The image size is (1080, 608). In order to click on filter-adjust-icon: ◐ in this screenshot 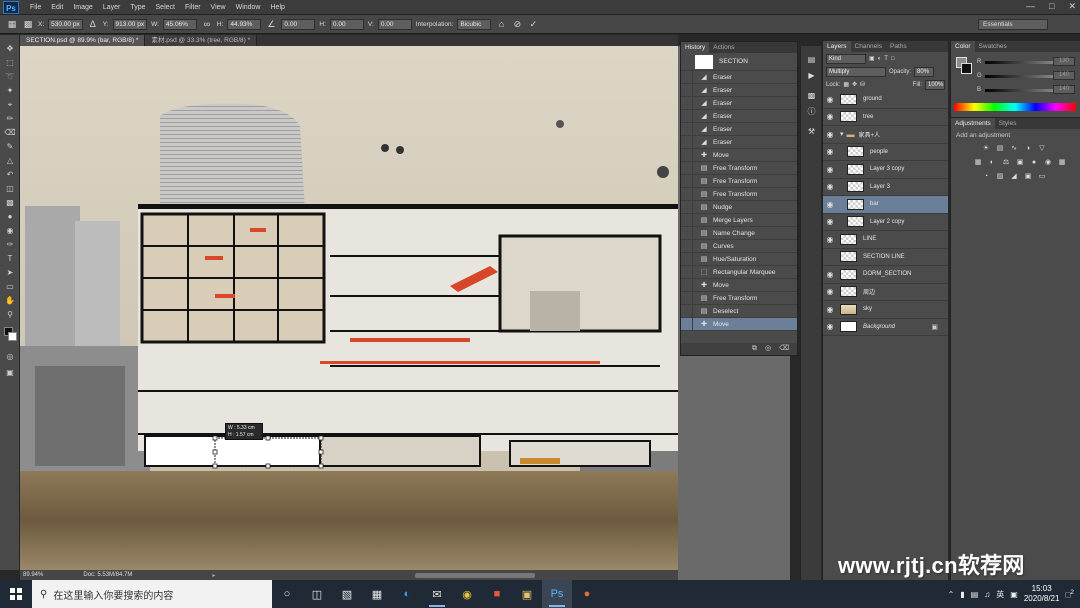, I will do `click(880, 59)`.